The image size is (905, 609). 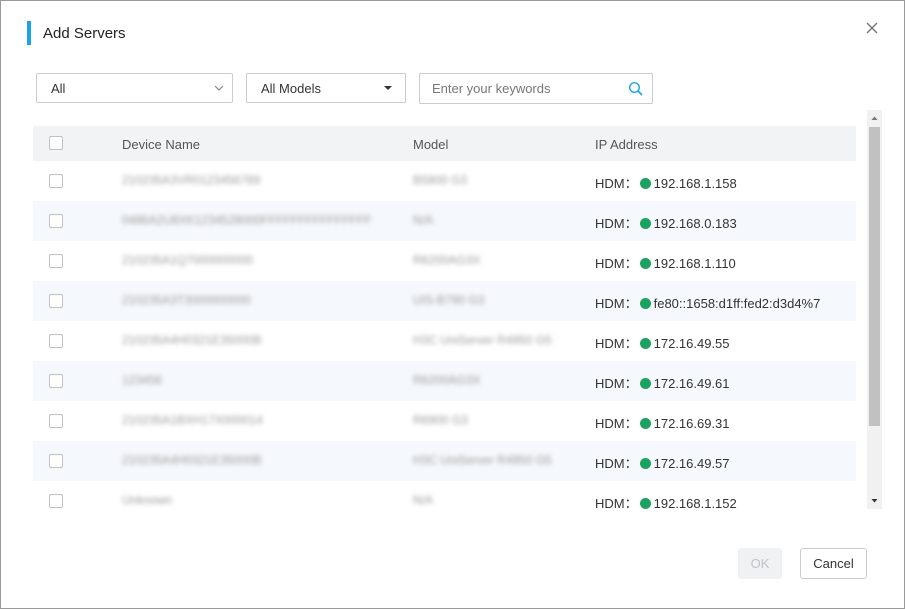 I want to click on device-name: 210235A3VR0123456789, so click(x=191, y=180).